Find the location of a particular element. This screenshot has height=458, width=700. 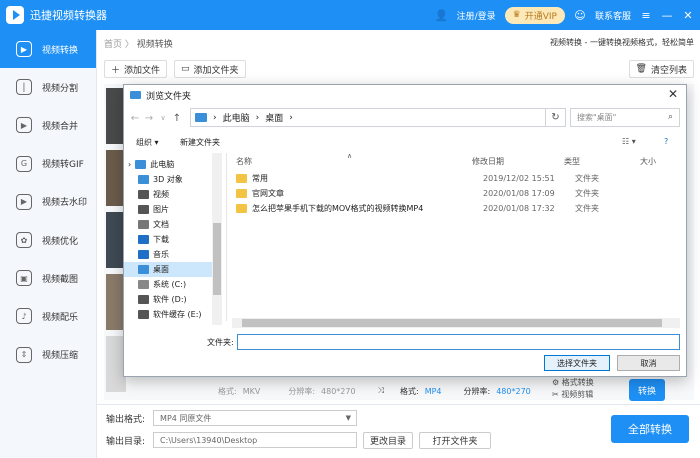

new-folder-button: 新建文件夹 is located at coordinates (200, 142).